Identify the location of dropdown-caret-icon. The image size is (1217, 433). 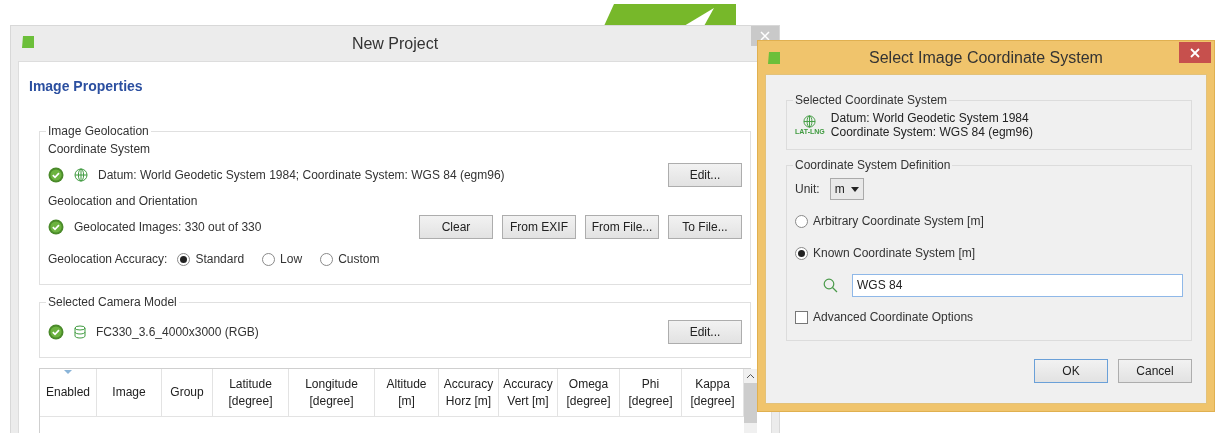
(854, 189).